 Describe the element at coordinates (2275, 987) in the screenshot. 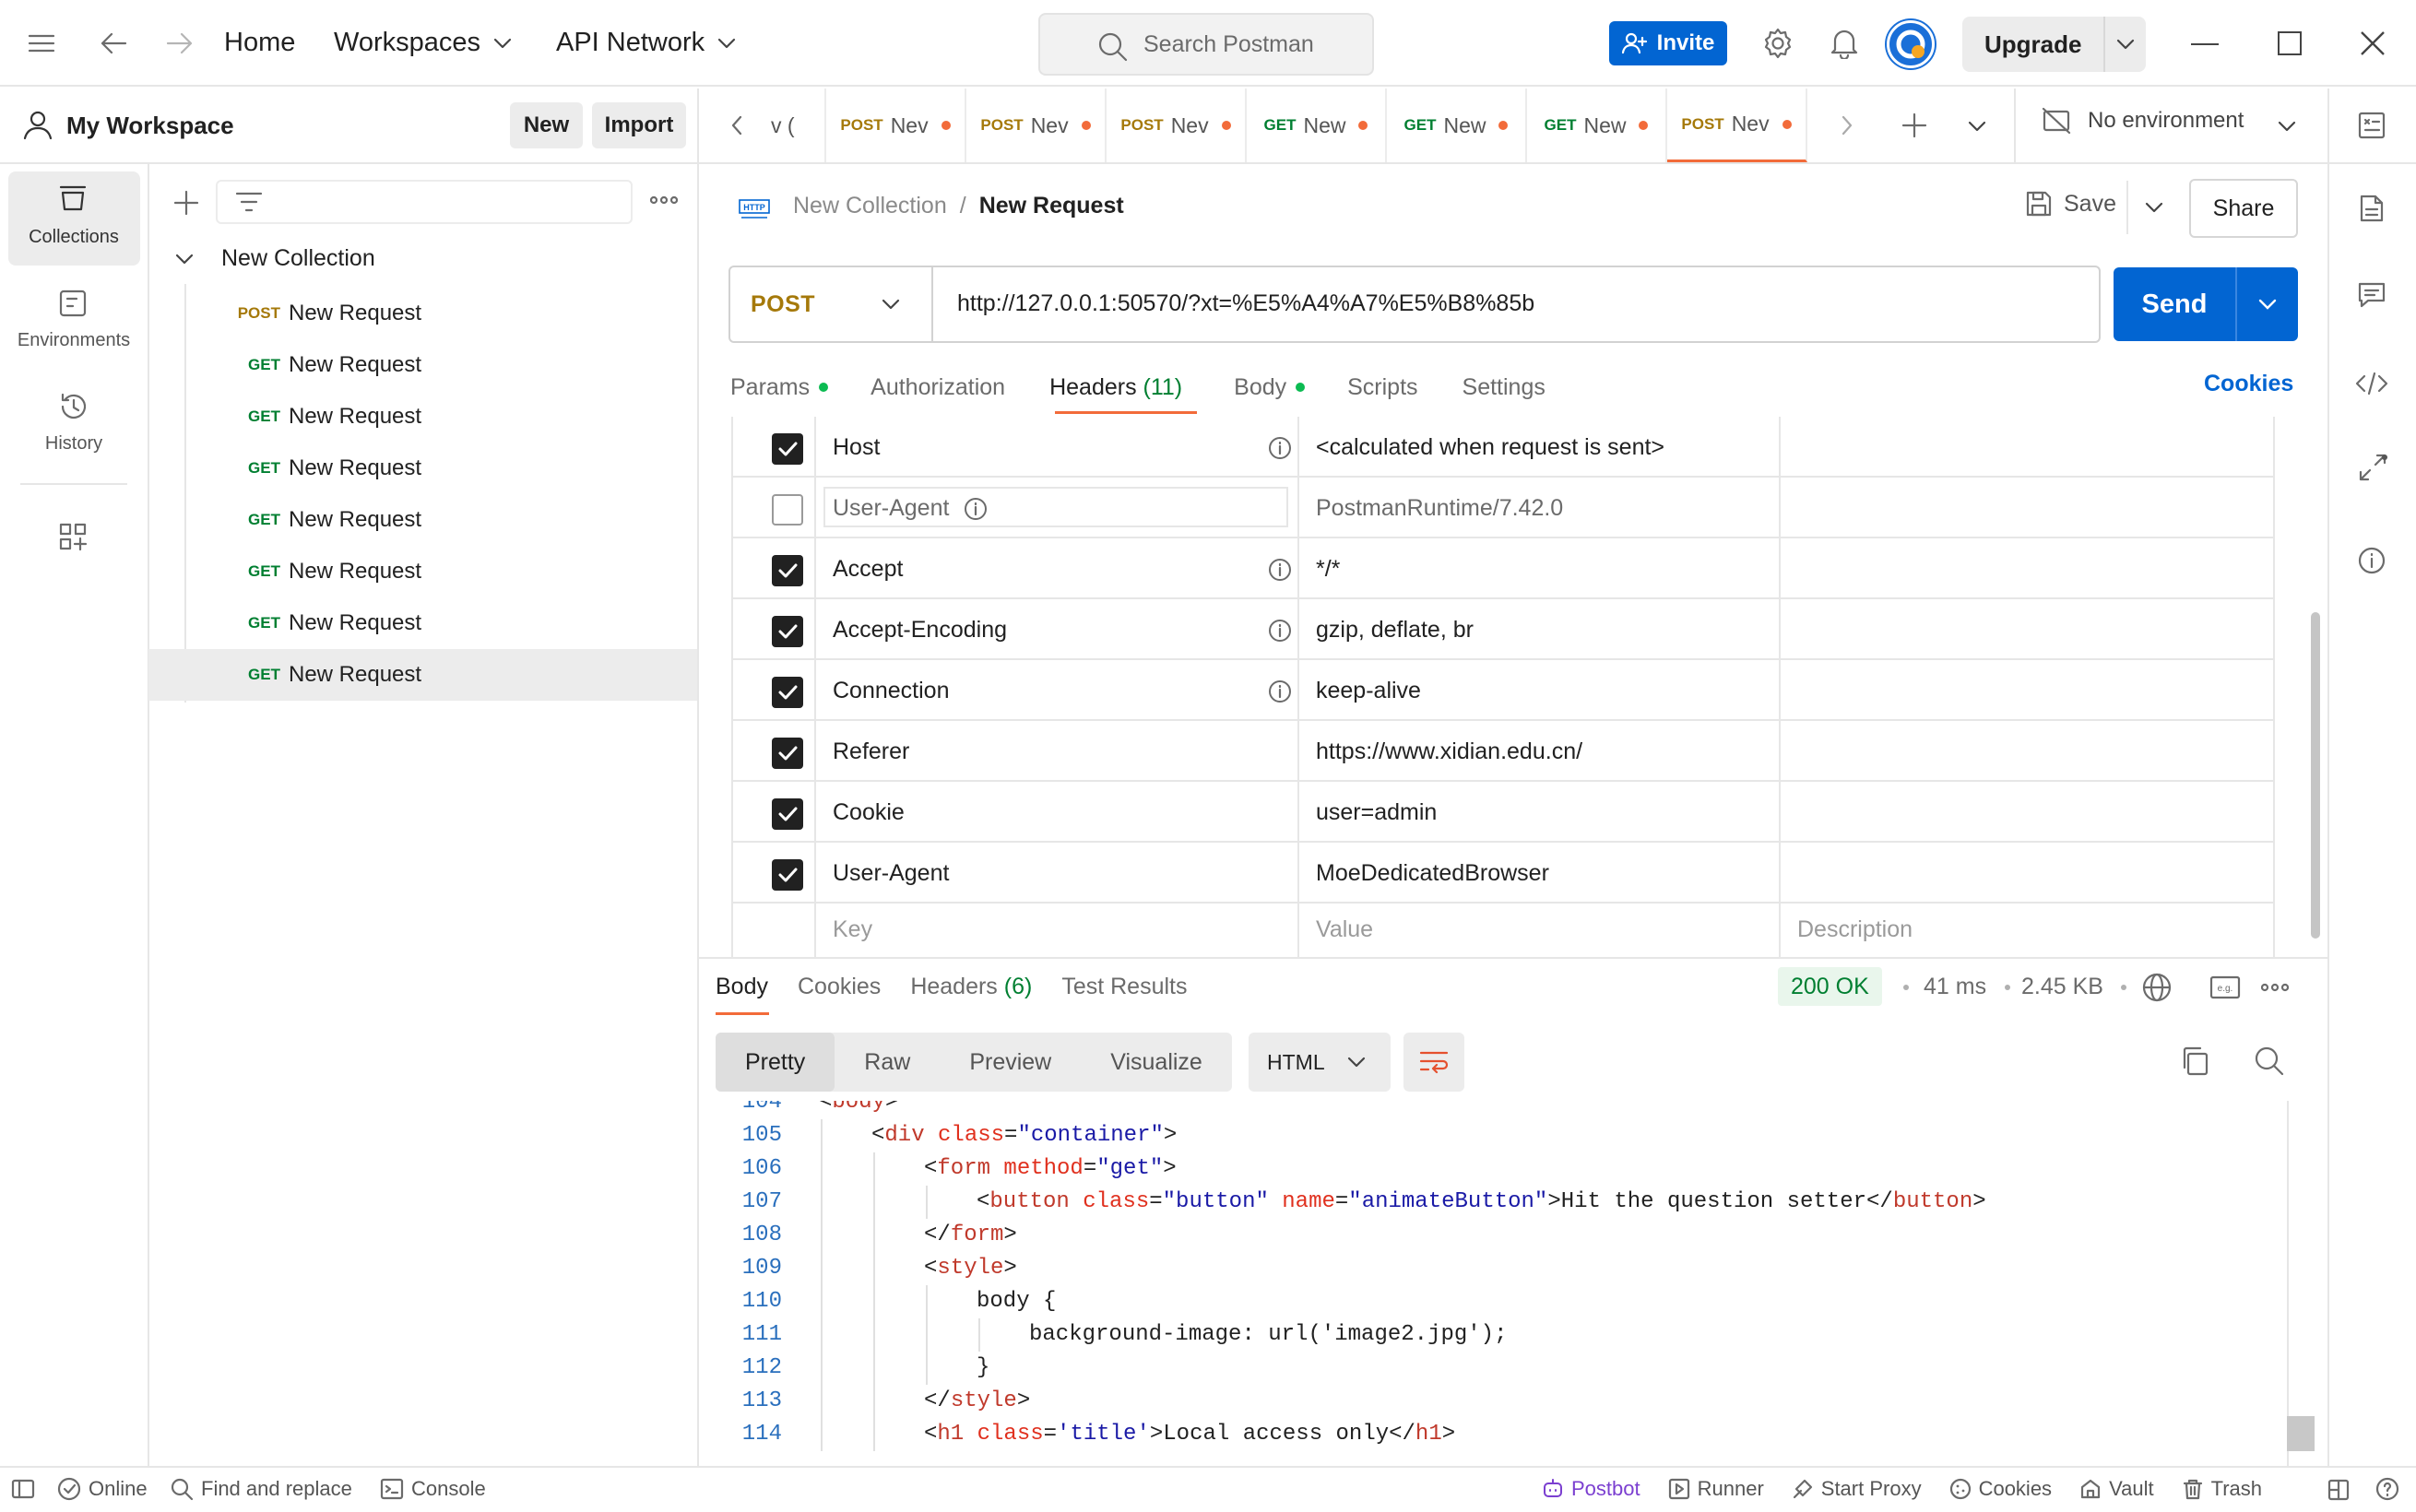

I see `response-more-icon` at that location.